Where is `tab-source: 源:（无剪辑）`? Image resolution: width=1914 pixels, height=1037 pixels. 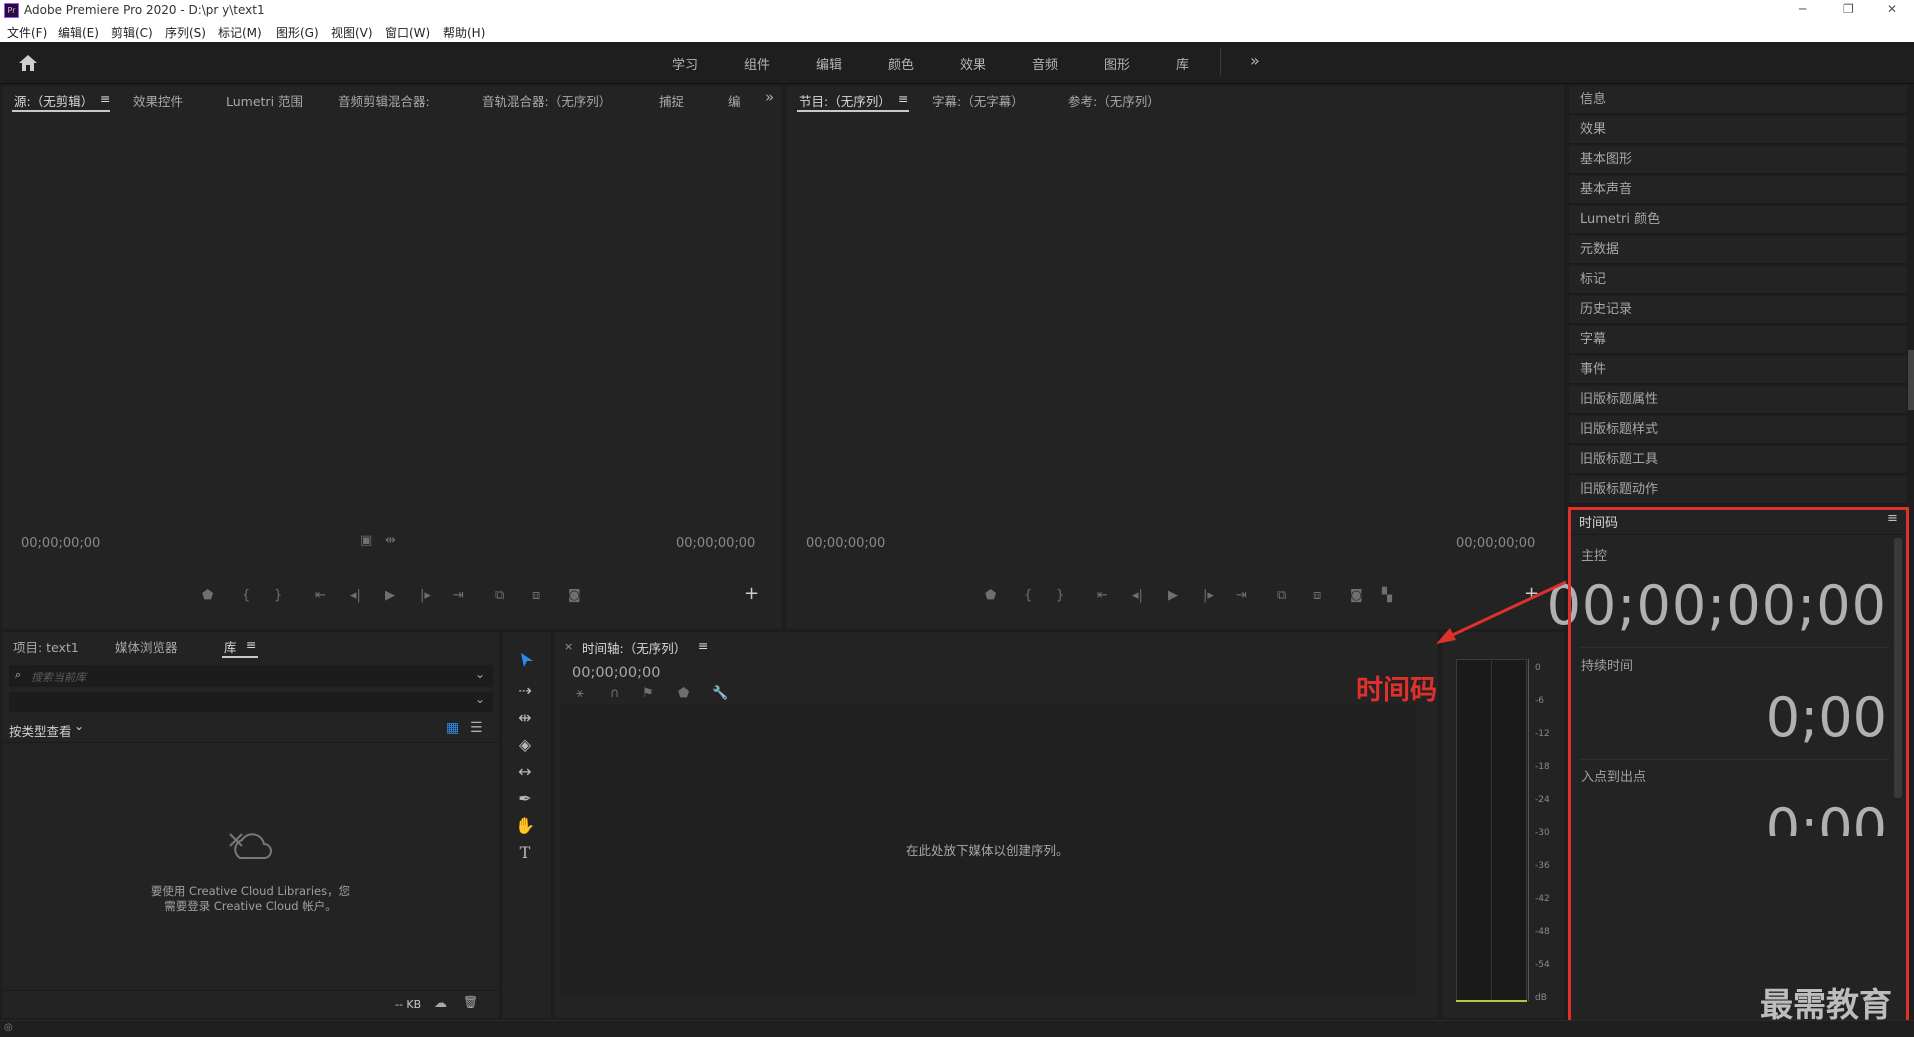 tab-source: 源:（无剪辑） is located at coordinates (53, 100).